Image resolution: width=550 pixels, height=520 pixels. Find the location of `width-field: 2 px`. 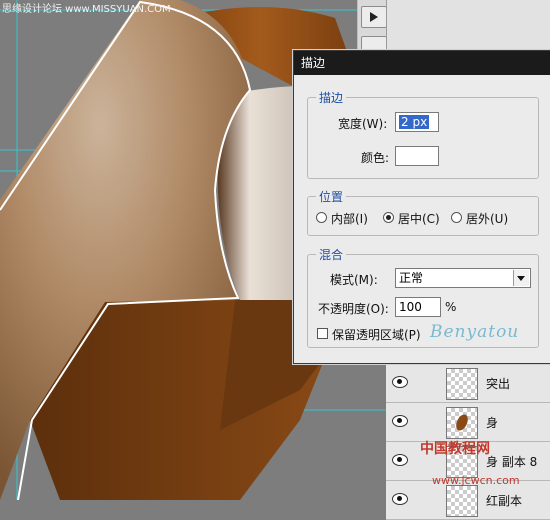

width-field: 2 px is located at coordinates (417, 122).